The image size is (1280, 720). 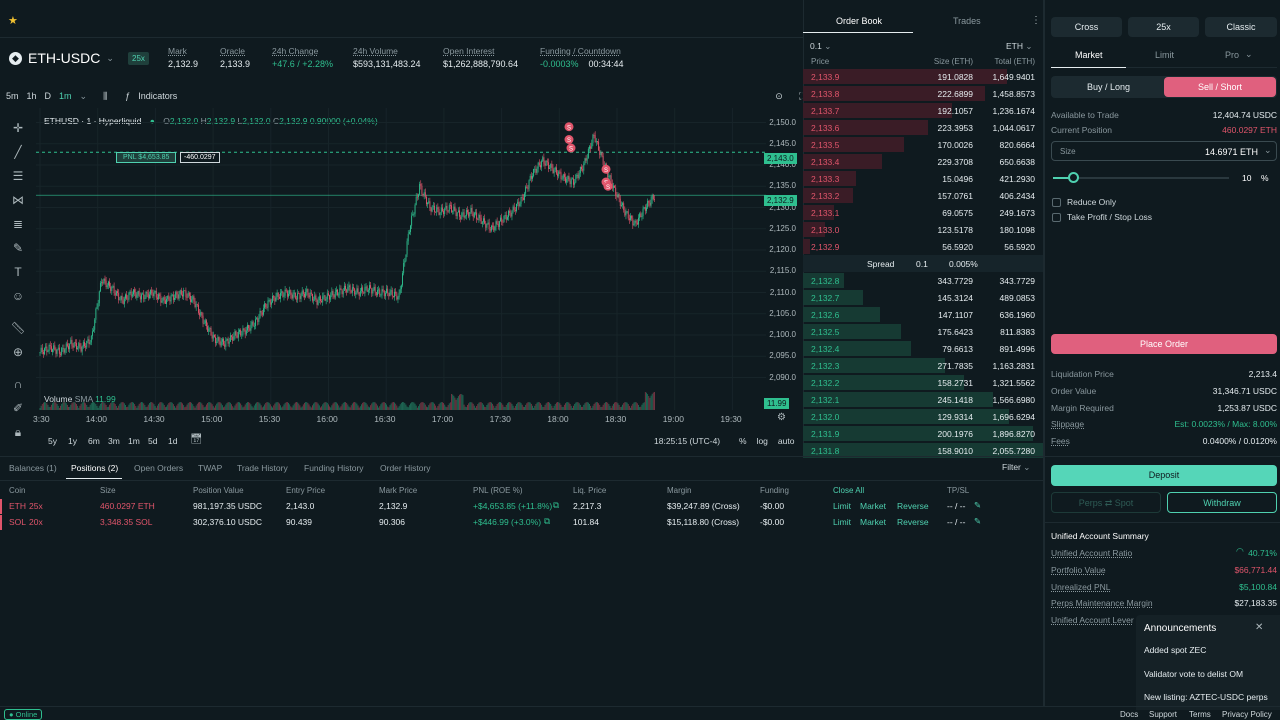 What do you see at coordinates (923, 399) in the screenshot?
I see `bid-row: 2,132.1 245.1418 1,566.6980` at bounding box center [923, 399].